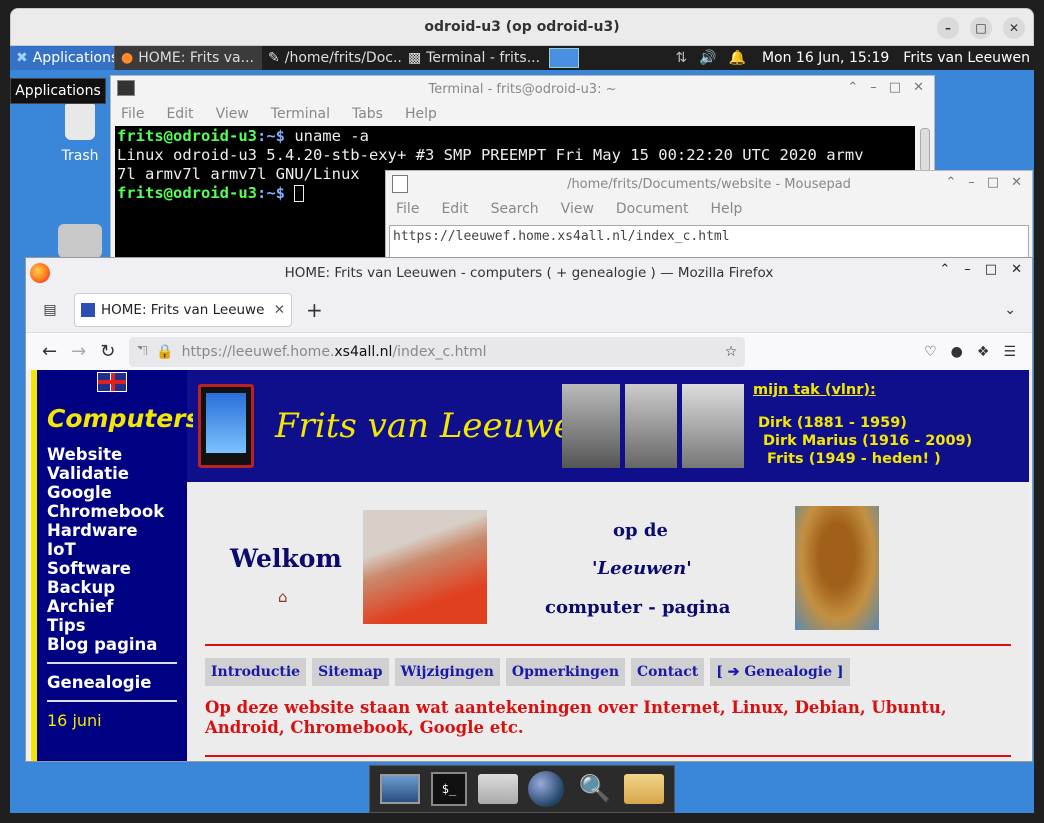 This screenshot has height=823, width=1044. What do you see at coordinates (112, 682) in the screenshot?
I see `nav-genealogie: Genealogie` at bounding box center [112, 682].